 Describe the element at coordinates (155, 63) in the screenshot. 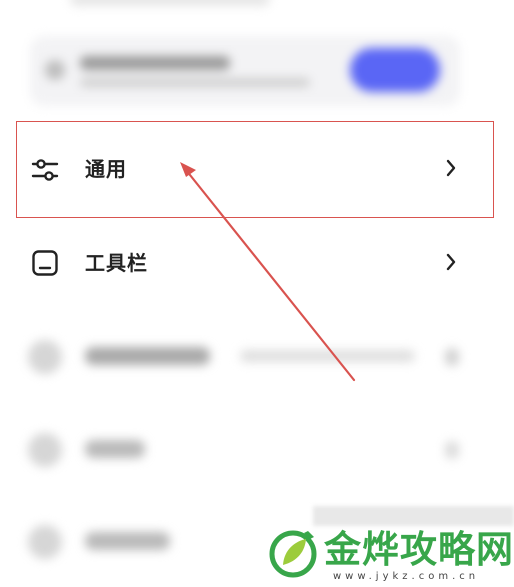

I see `account-name` at that location.